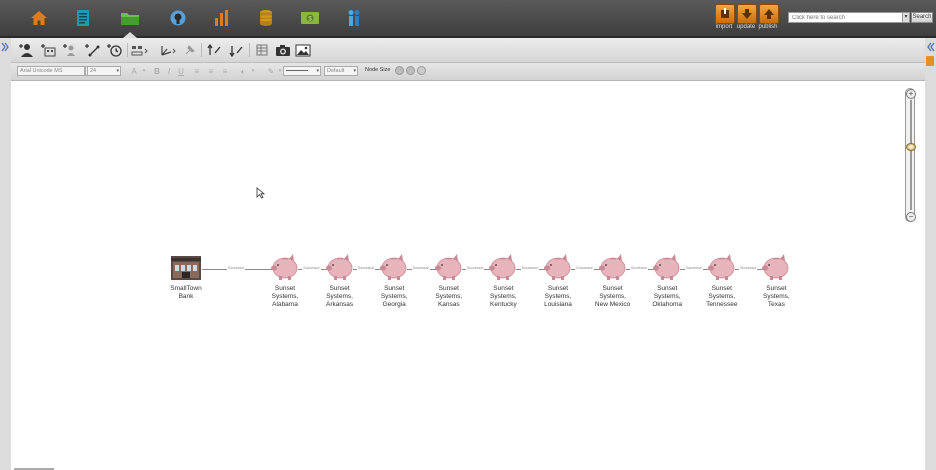 This screenshot has height=470, width=936. Describe the element at coordinates (262, 50) in the screenshot. I see `table-icon` at that location.